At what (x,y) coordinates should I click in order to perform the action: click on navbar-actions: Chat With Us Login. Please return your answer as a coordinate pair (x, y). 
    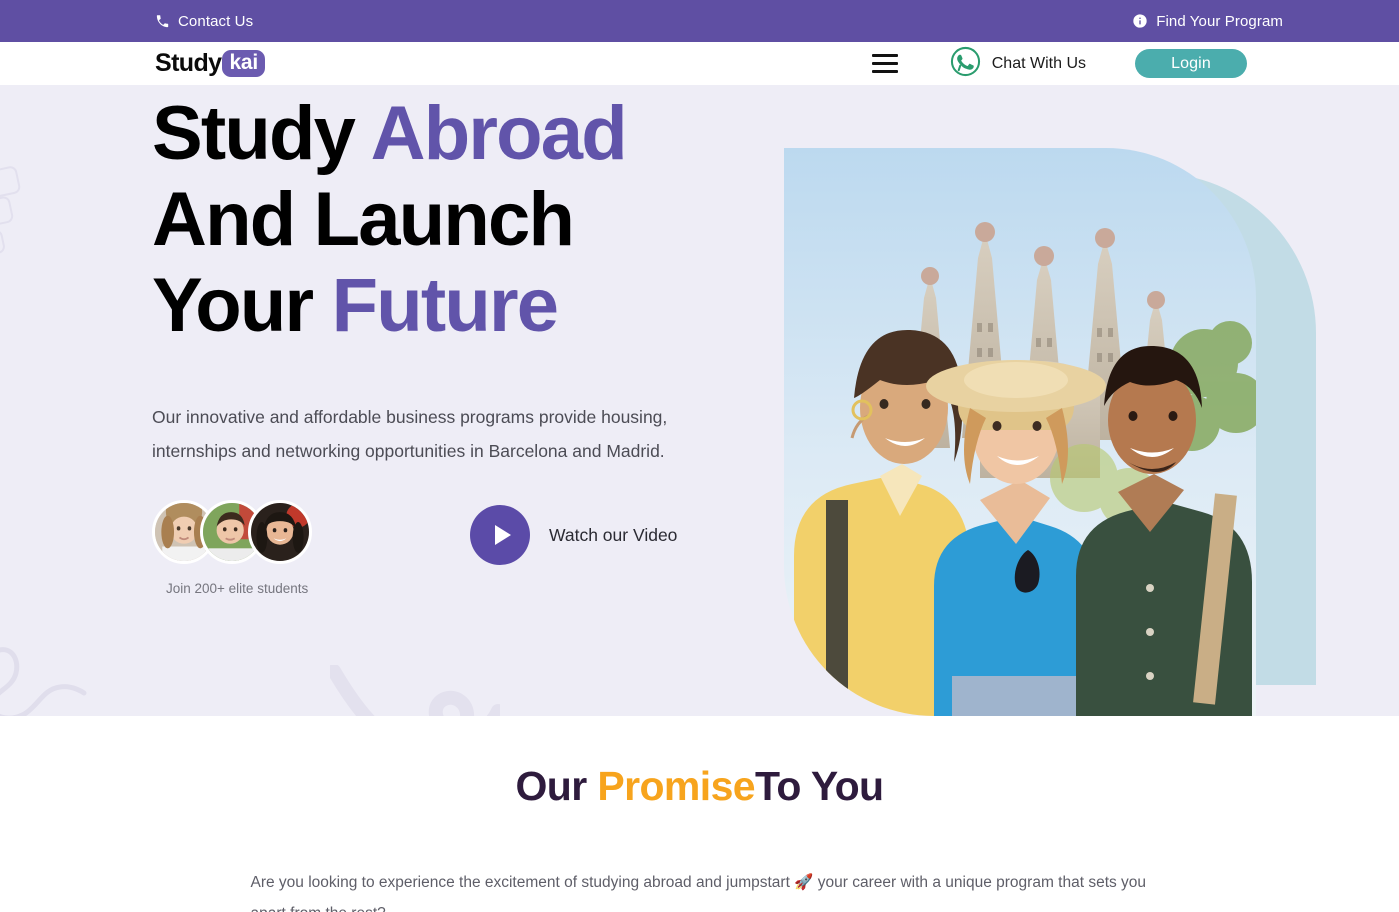
    Looking at the image, I should click on (1059, 64).